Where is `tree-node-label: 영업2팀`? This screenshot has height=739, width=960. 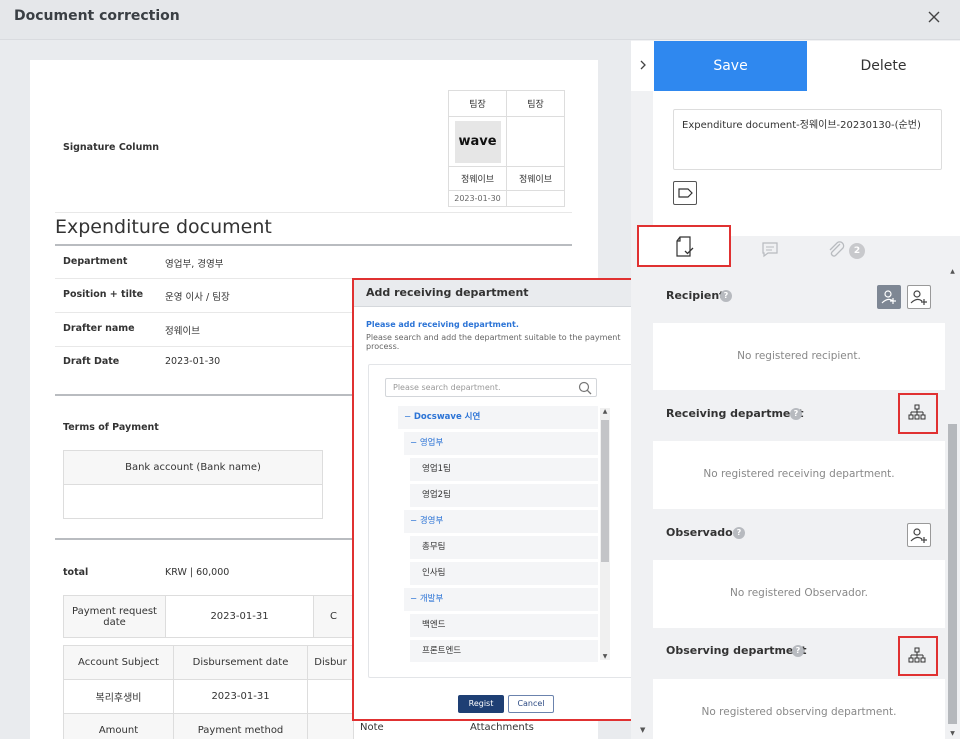
tree-node-label: 영업2팀 is located at coordinates (436, 495).